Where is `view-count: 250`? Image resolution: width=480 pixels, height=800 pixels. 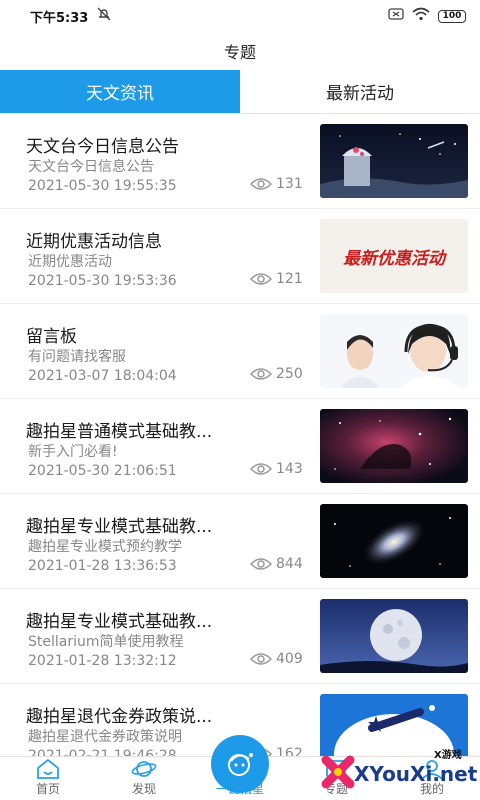
view-count: 250 is located at coordinates (289, 374).